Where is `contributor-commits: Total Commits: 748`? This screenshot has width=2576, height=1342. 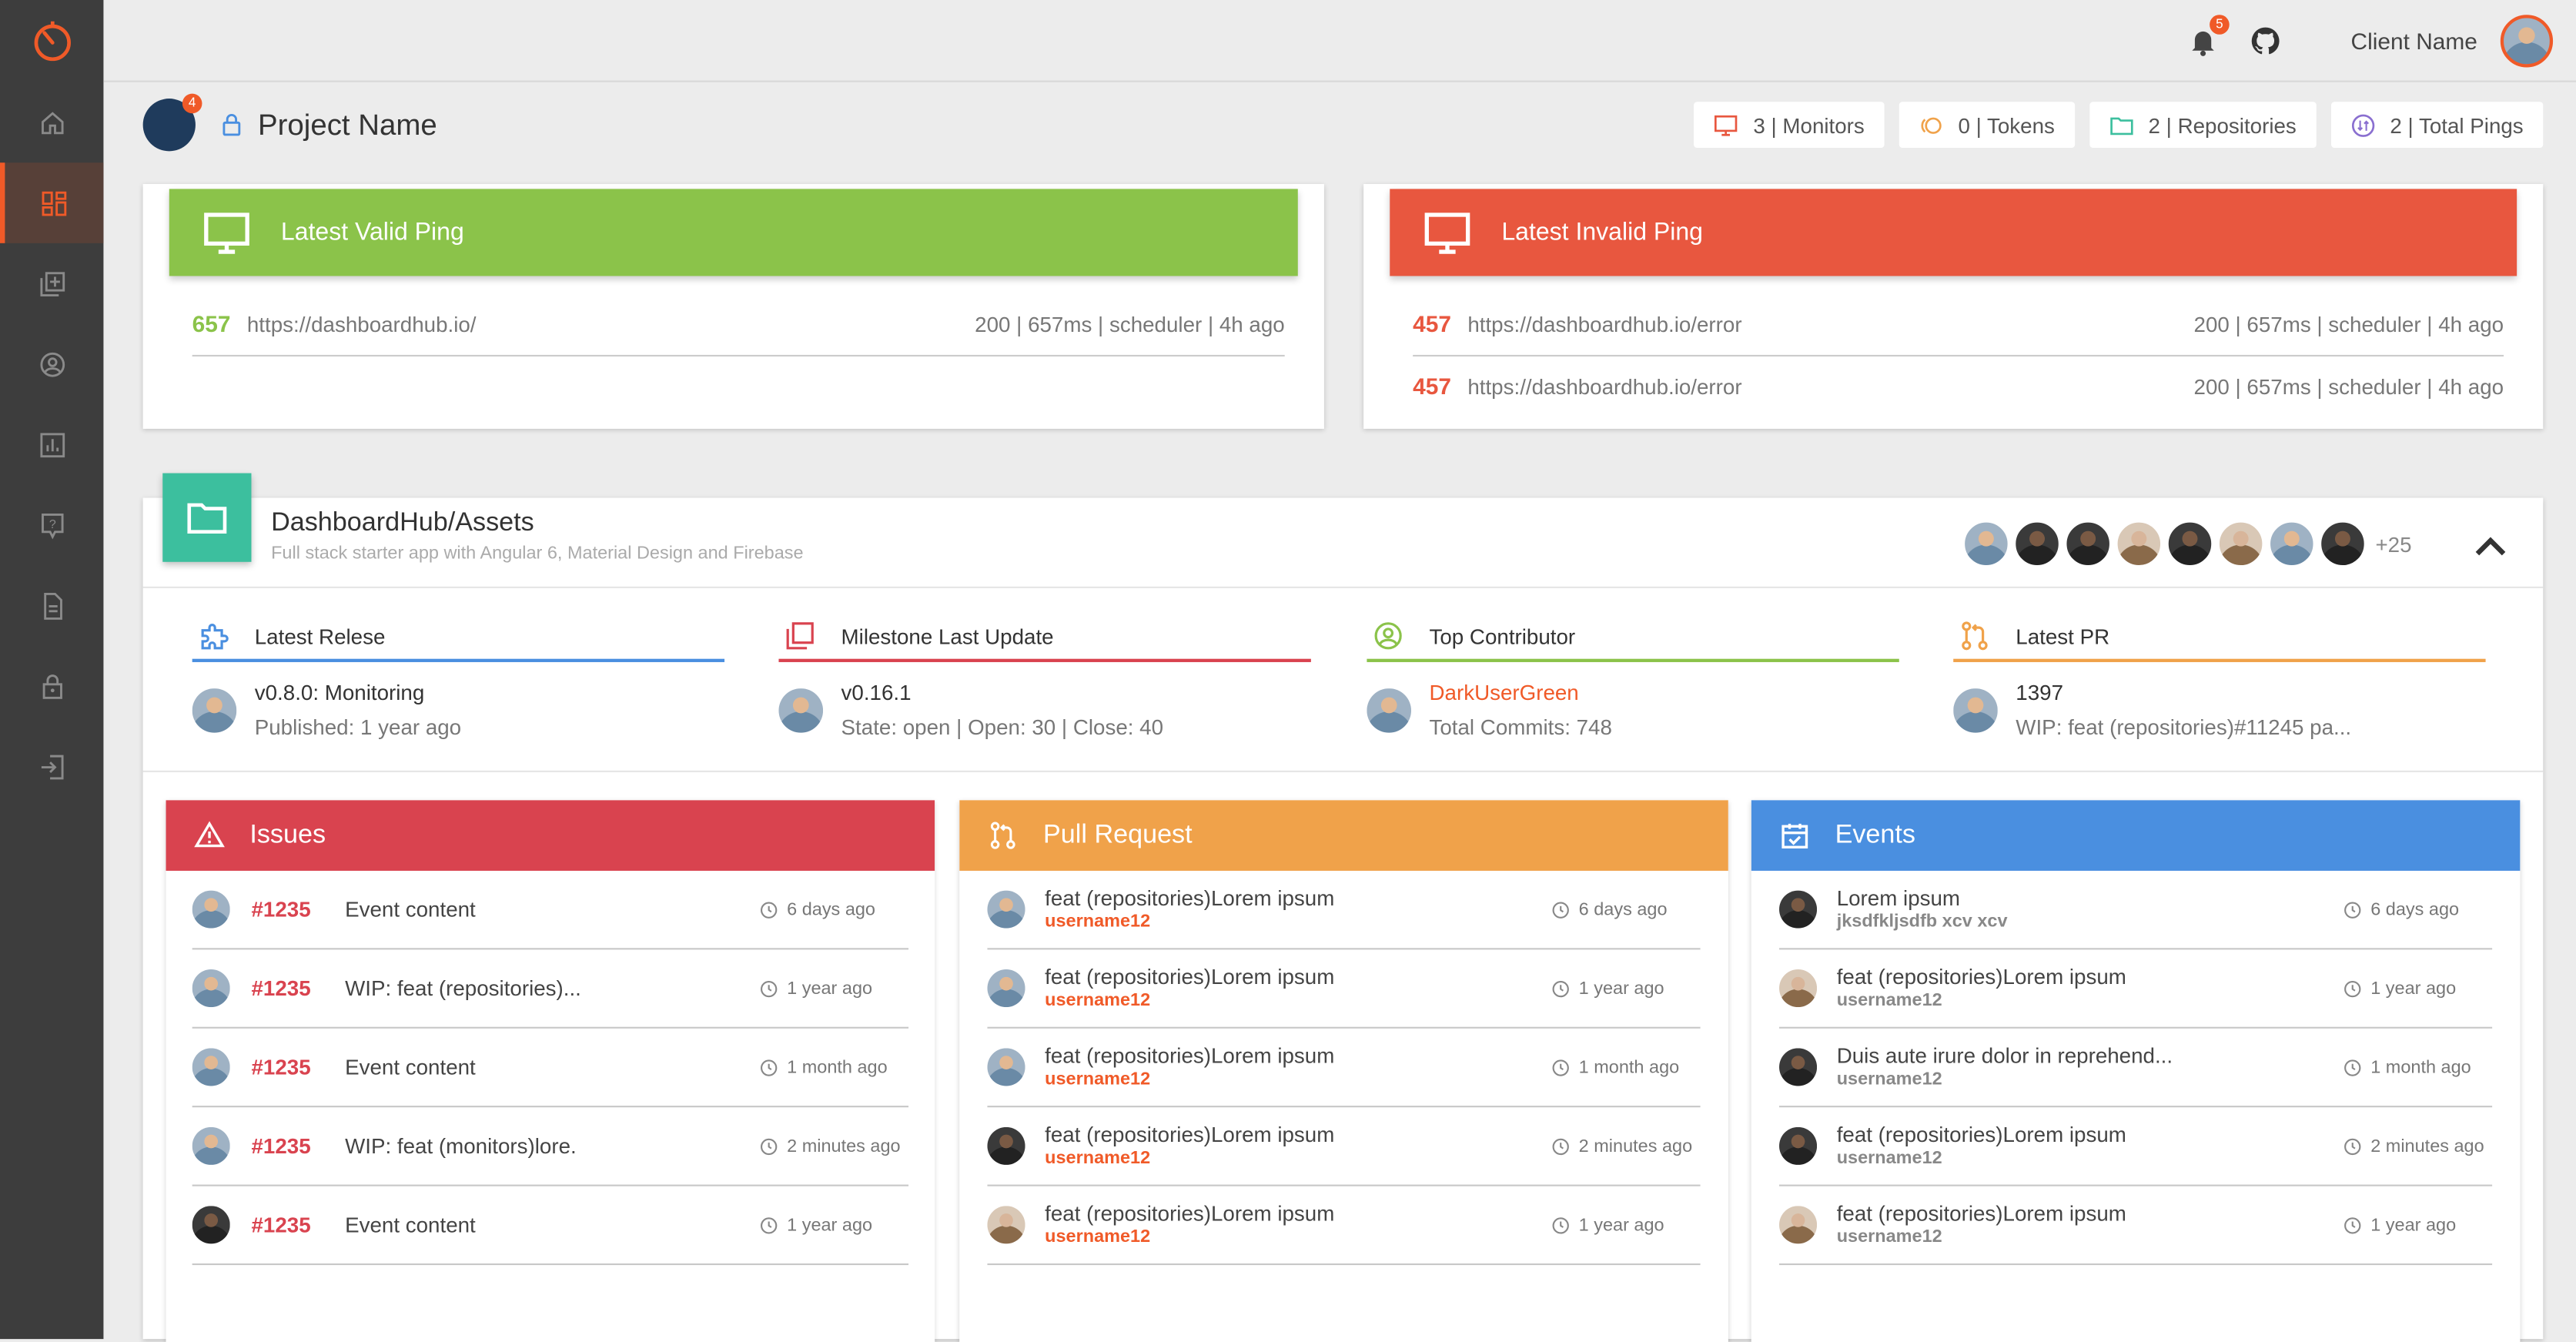 contributor-commits: Total Commits: 748 is located at coordinates (1520, 727).